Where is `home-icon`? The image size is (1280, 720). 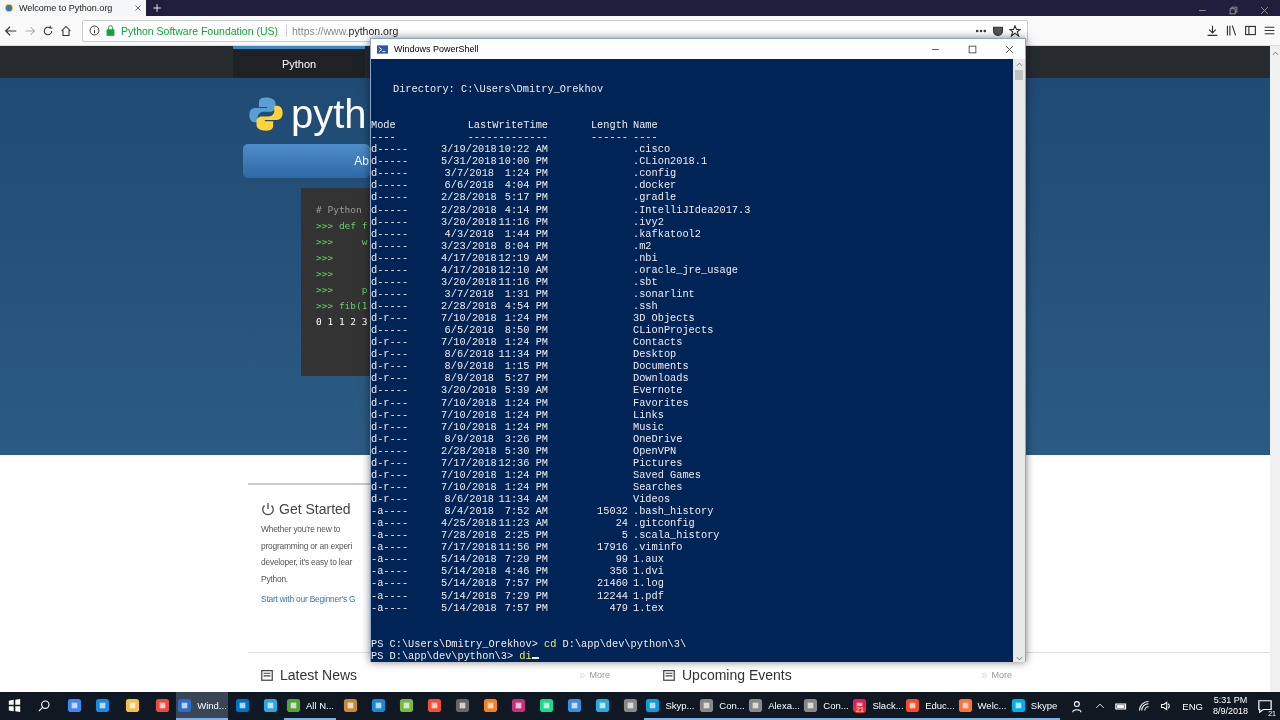
home-icon is located at coordinates (66, 30).